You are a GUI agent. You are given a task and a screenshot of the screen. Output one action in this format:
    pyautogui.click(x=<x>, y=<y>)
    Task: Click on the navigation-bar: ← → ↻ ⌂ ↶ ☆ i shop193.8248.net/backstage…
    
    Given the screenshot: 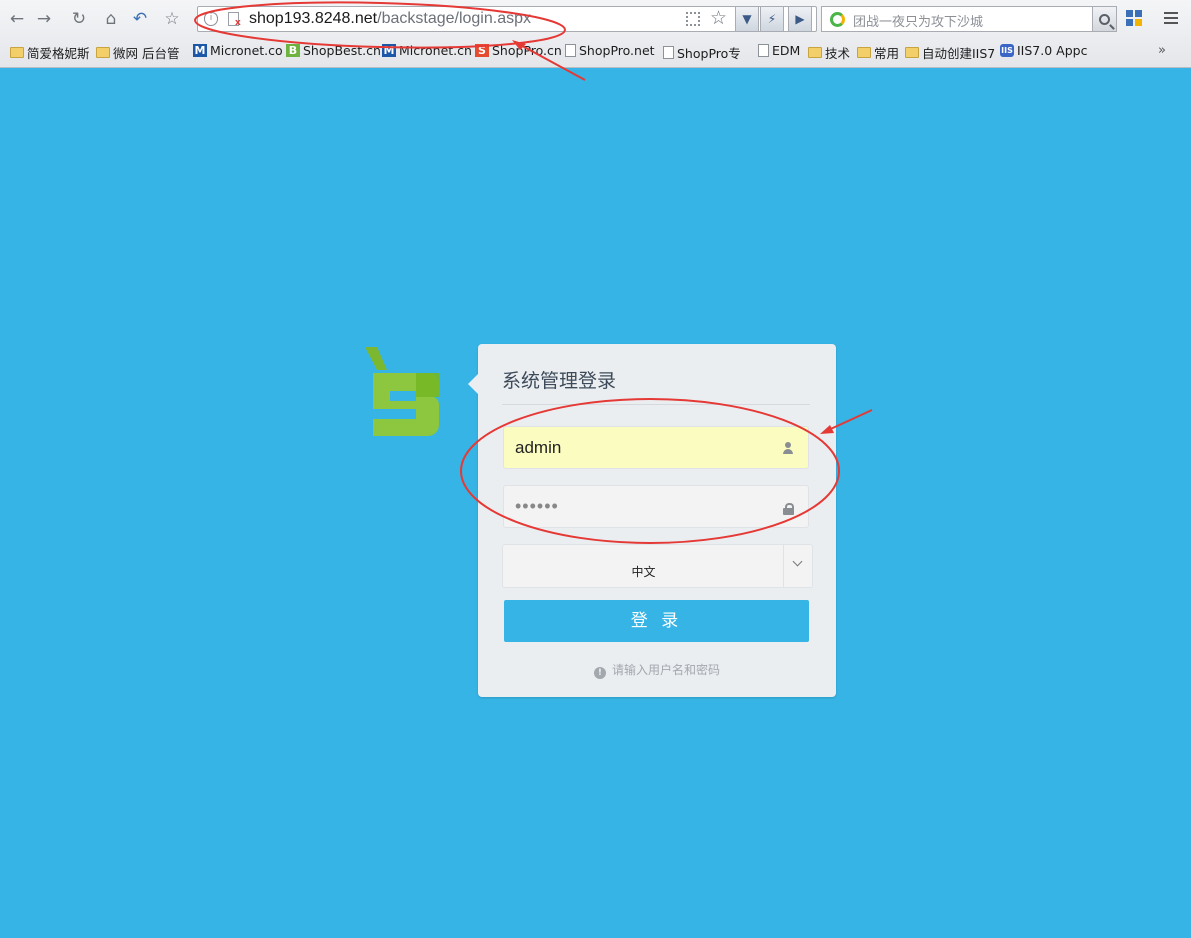 What is the action you would take?
    pyautogui.click(x=595, y=19)
    